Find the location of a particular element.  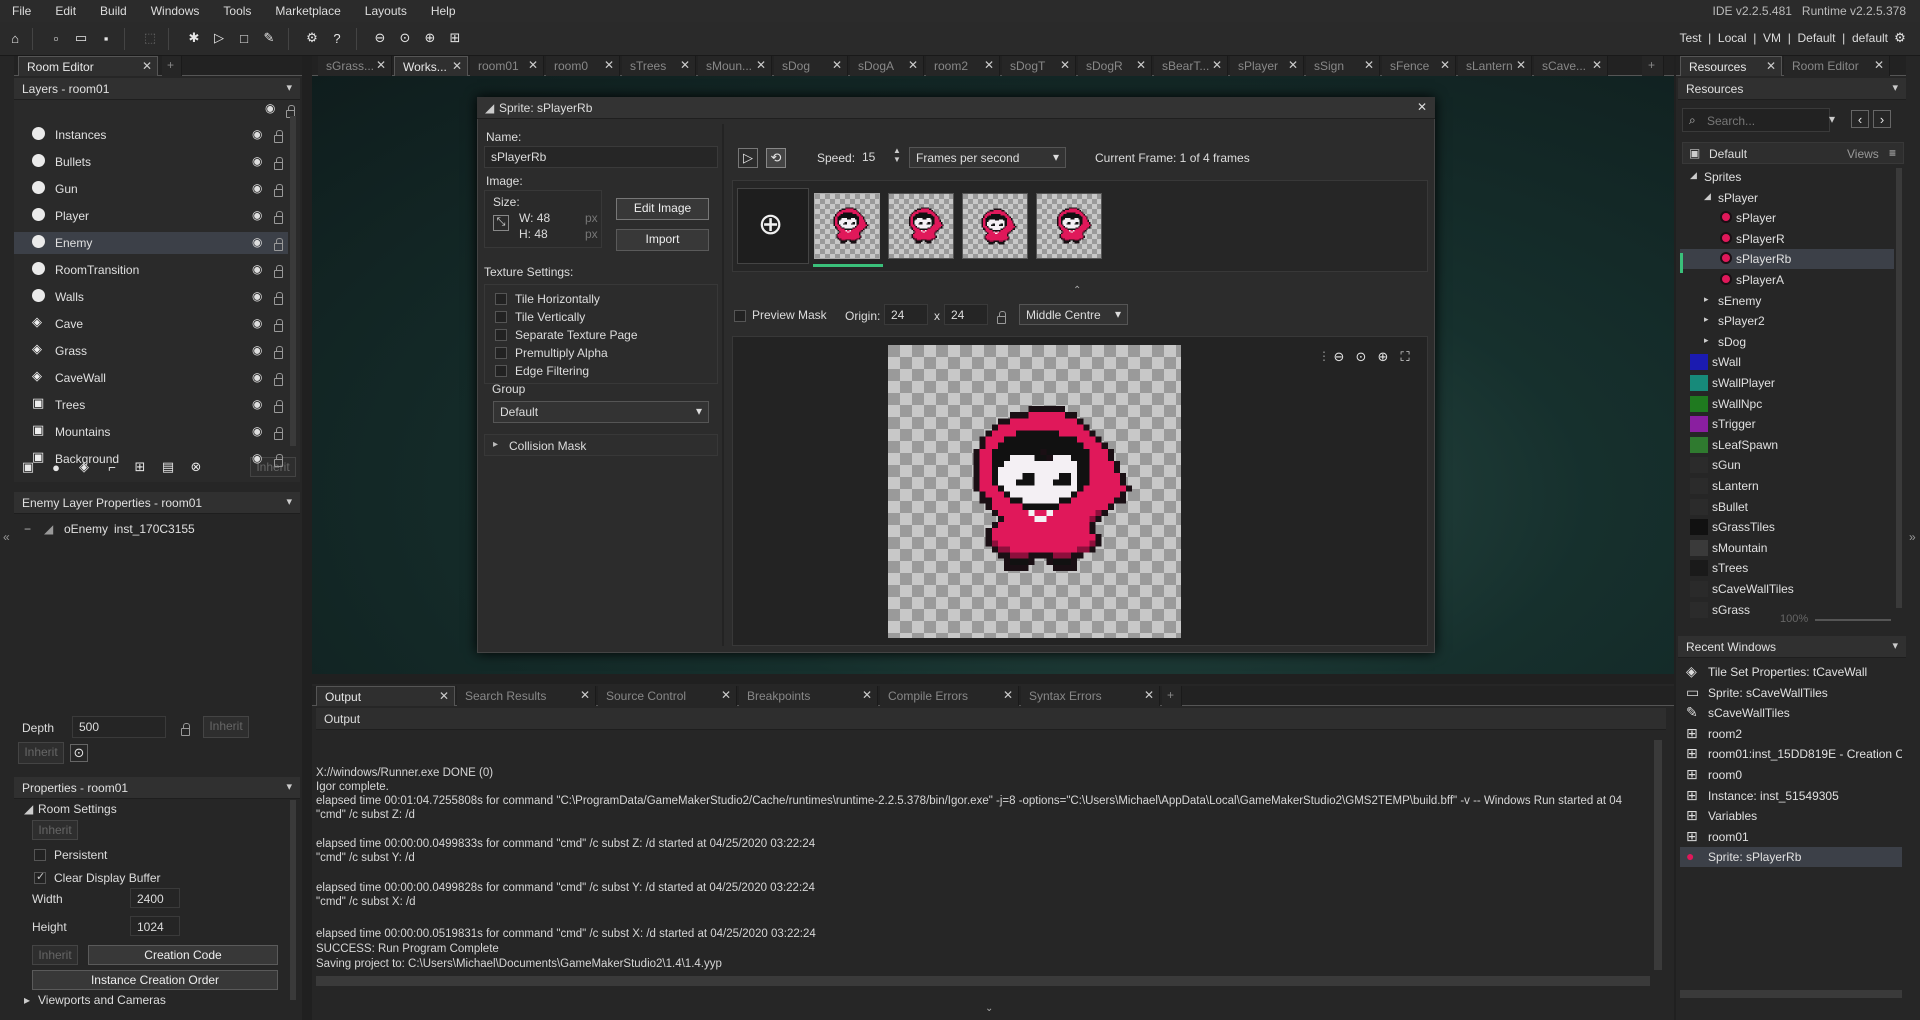

resource-item: sLantern is located at coordinates (1787, 486).